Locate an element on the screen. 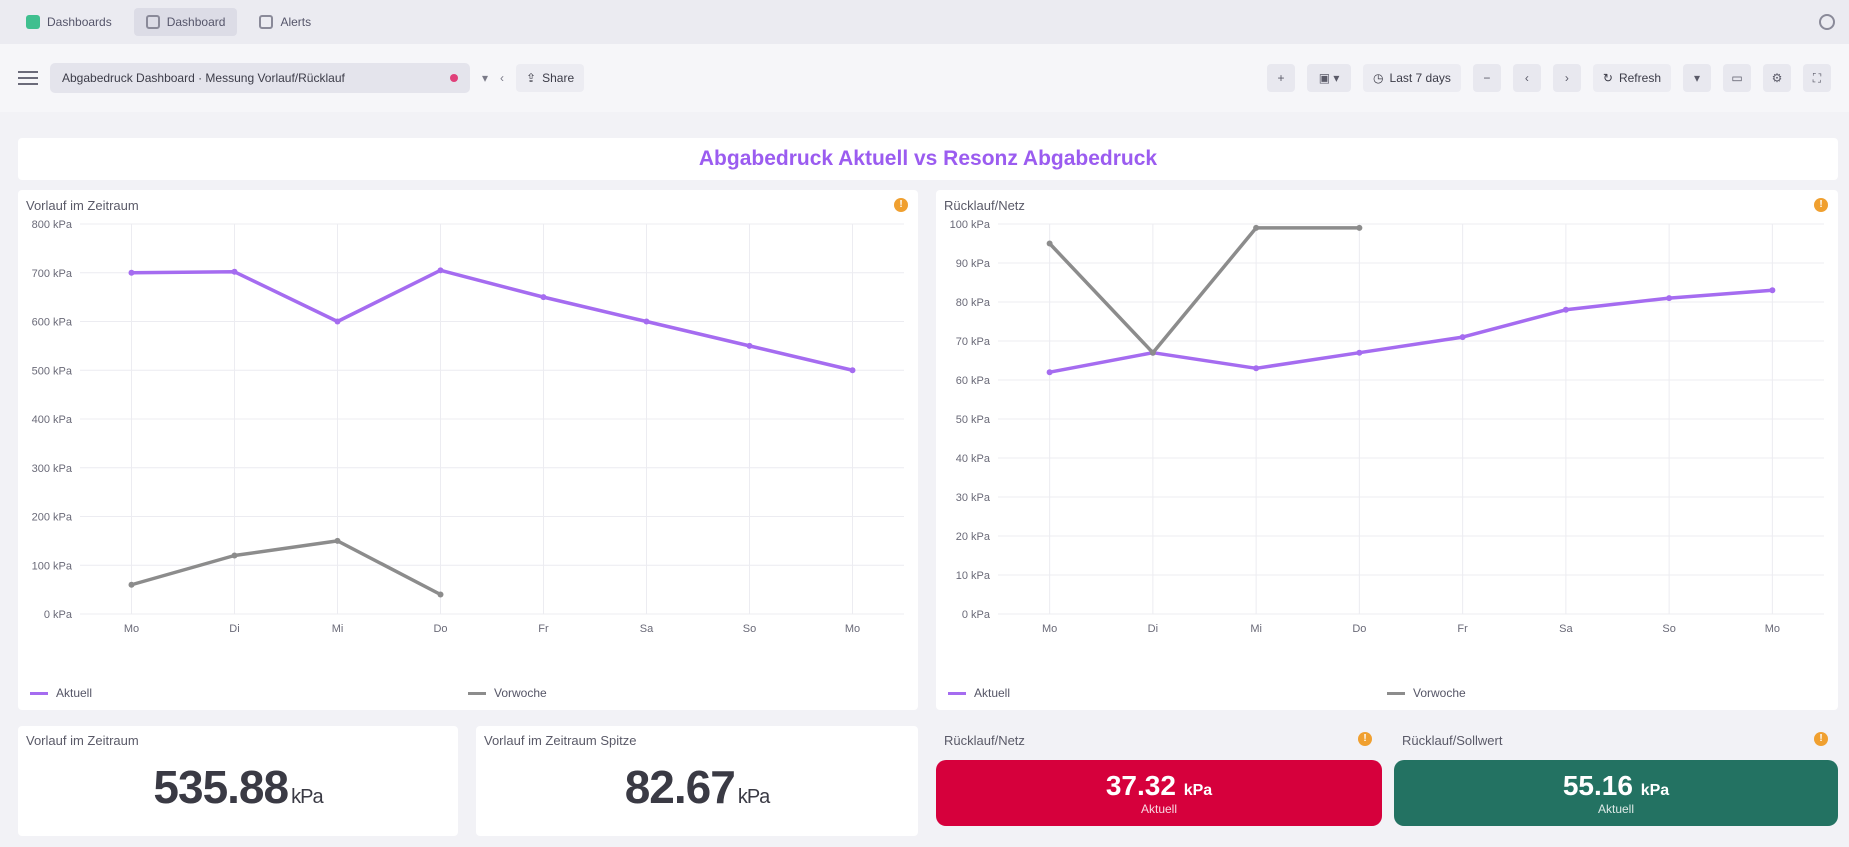 This screenshot has width=1849, height=847. tab-label: Dashboard is located at coordinates (196, 22).